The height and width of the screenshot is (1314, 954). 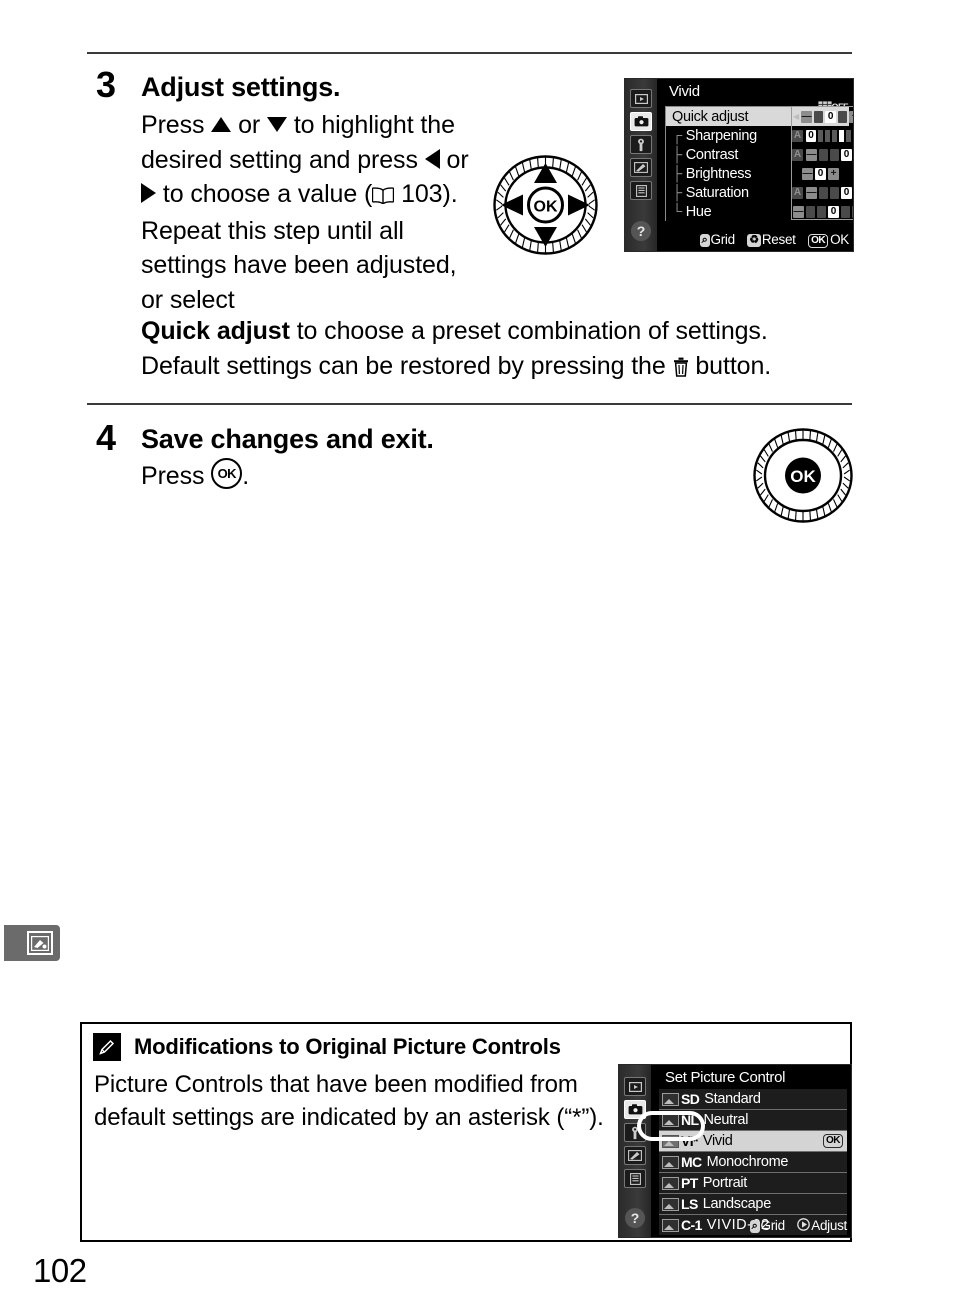 I want to click on pc-row-slider: A09, so click(x=823, y=135).